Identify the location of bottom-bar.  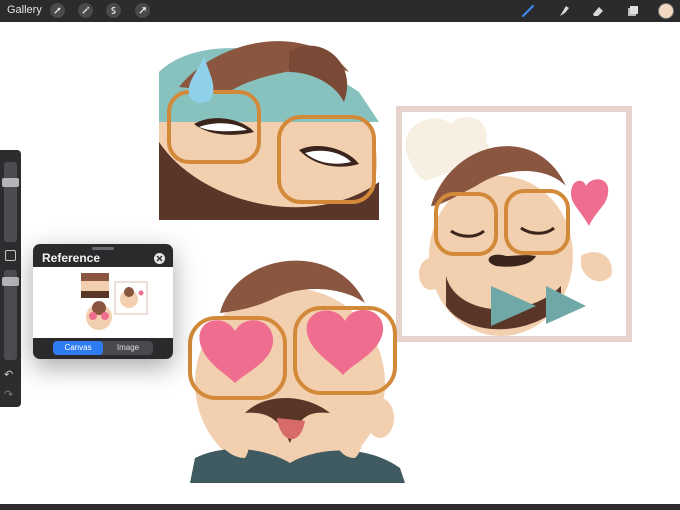
(340, 507).